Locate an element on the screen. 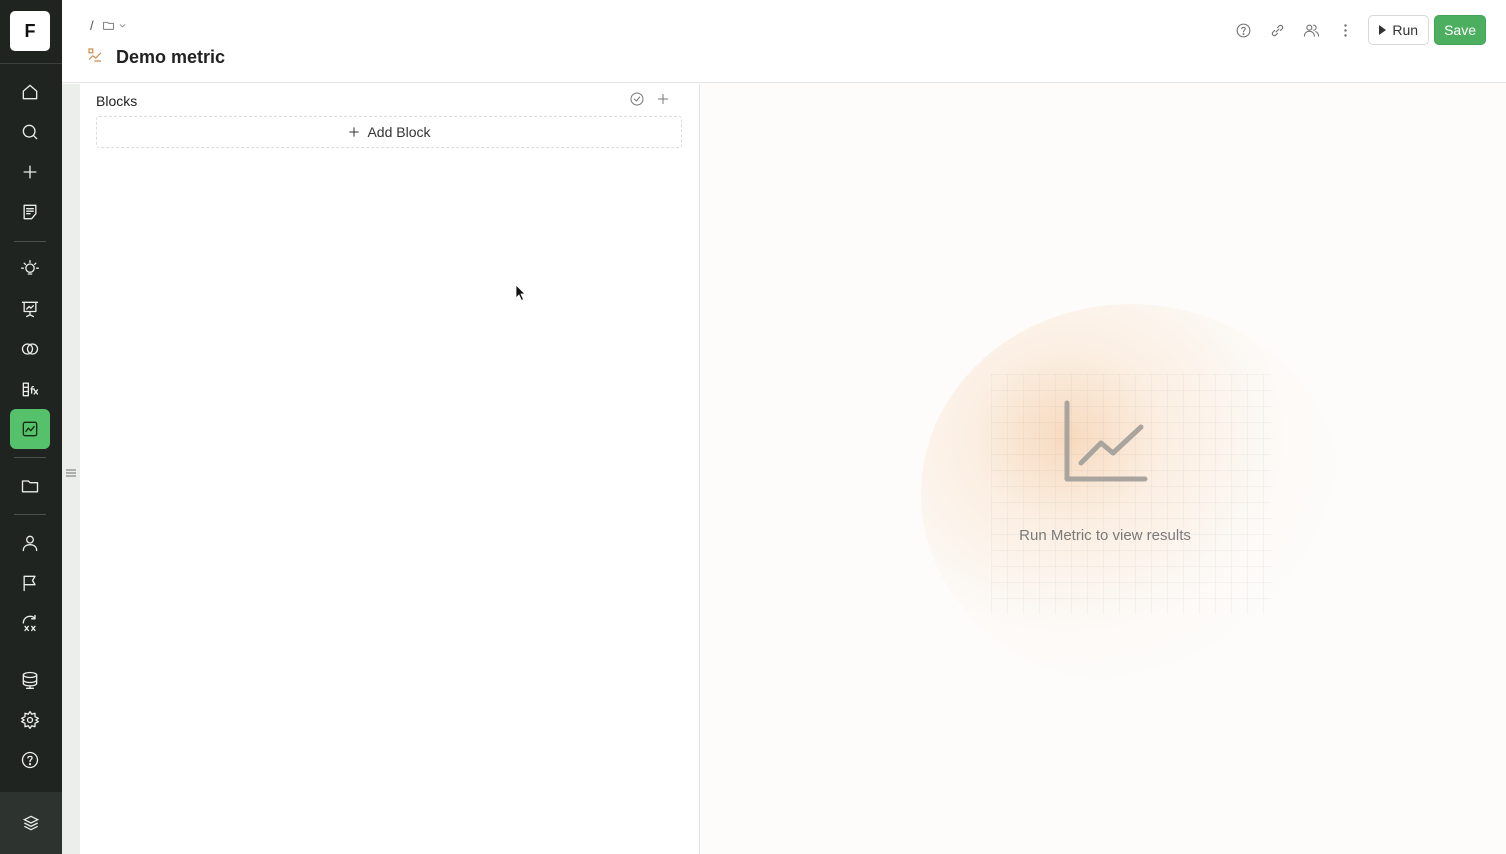 The width and height of the screenshot is (1506, 854). drag-handle-icon is located at coordinates (71, 473).